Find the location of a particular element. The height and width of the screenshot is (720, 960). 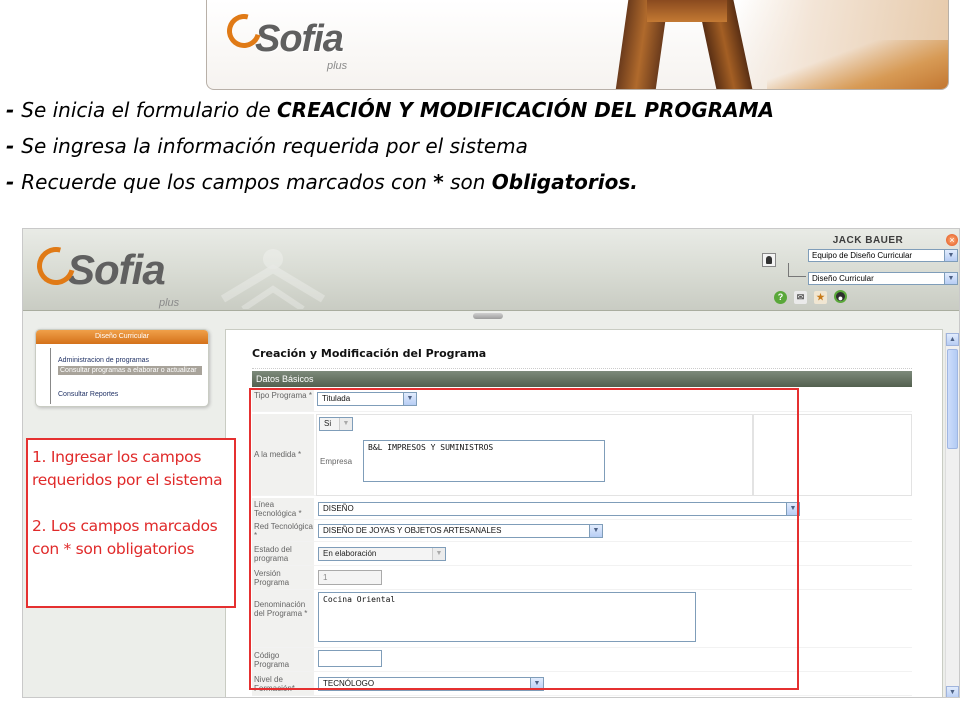

sena-watermark-icon is located at coordinates (273, 279).